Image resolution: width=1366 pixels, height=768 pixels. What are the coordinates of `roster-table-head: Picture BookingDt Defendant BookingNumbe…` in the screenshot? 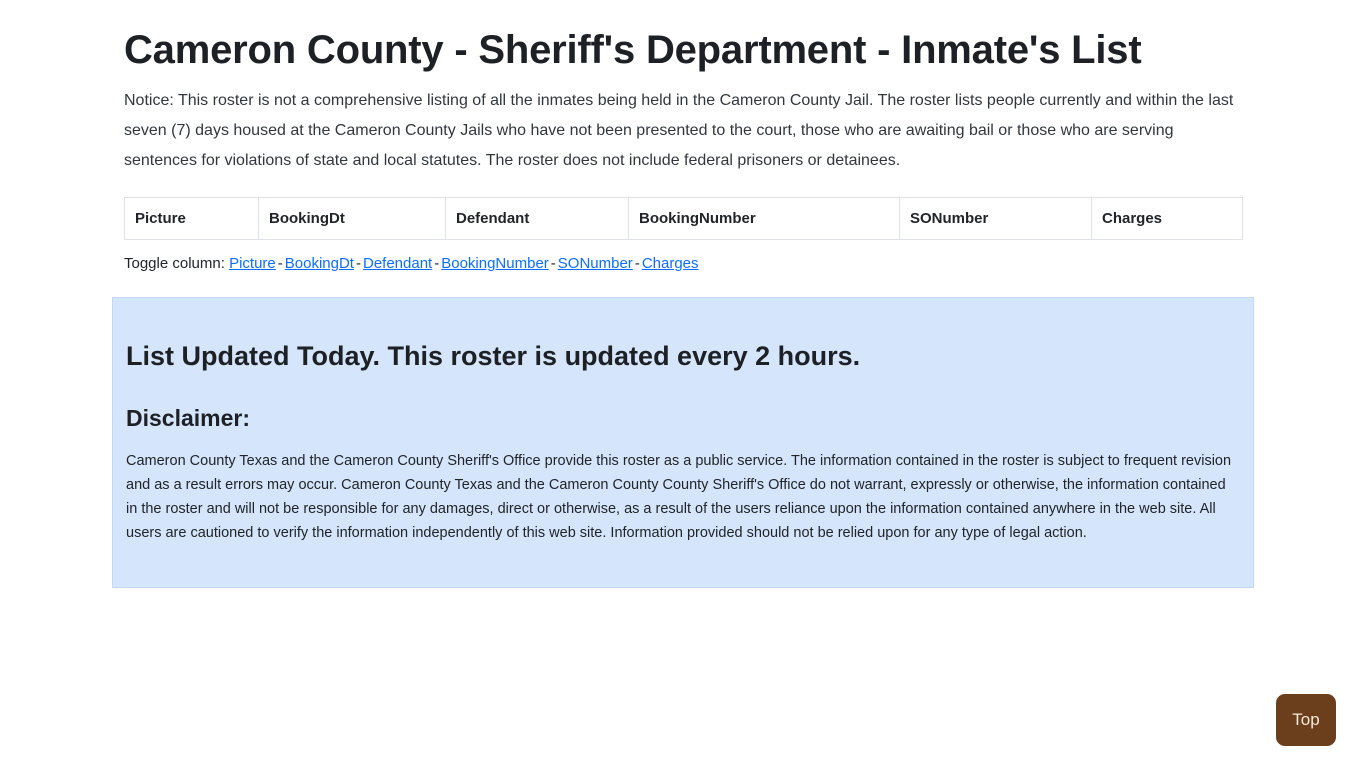 It's located at (683, 218).